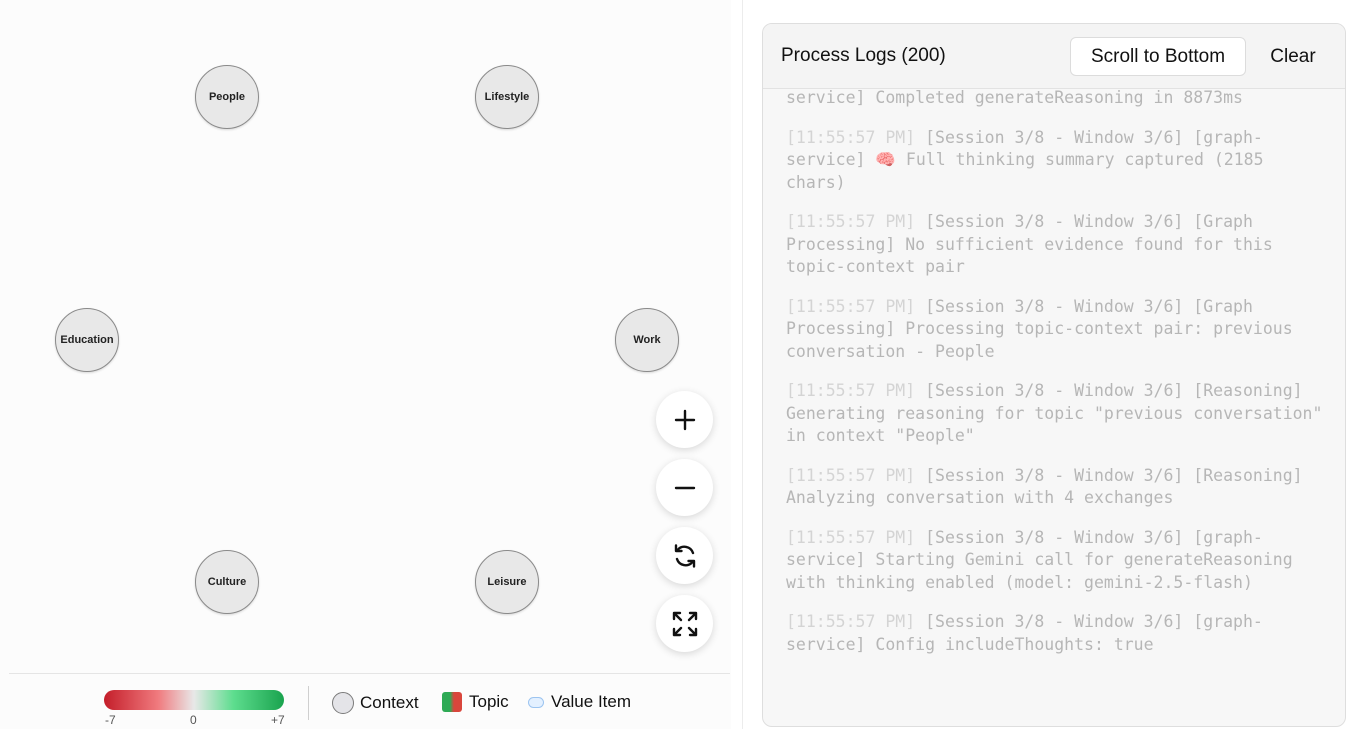  Describe the element at coordinates (742, 364) in the screenshot. I see `panel-divider` at that location.